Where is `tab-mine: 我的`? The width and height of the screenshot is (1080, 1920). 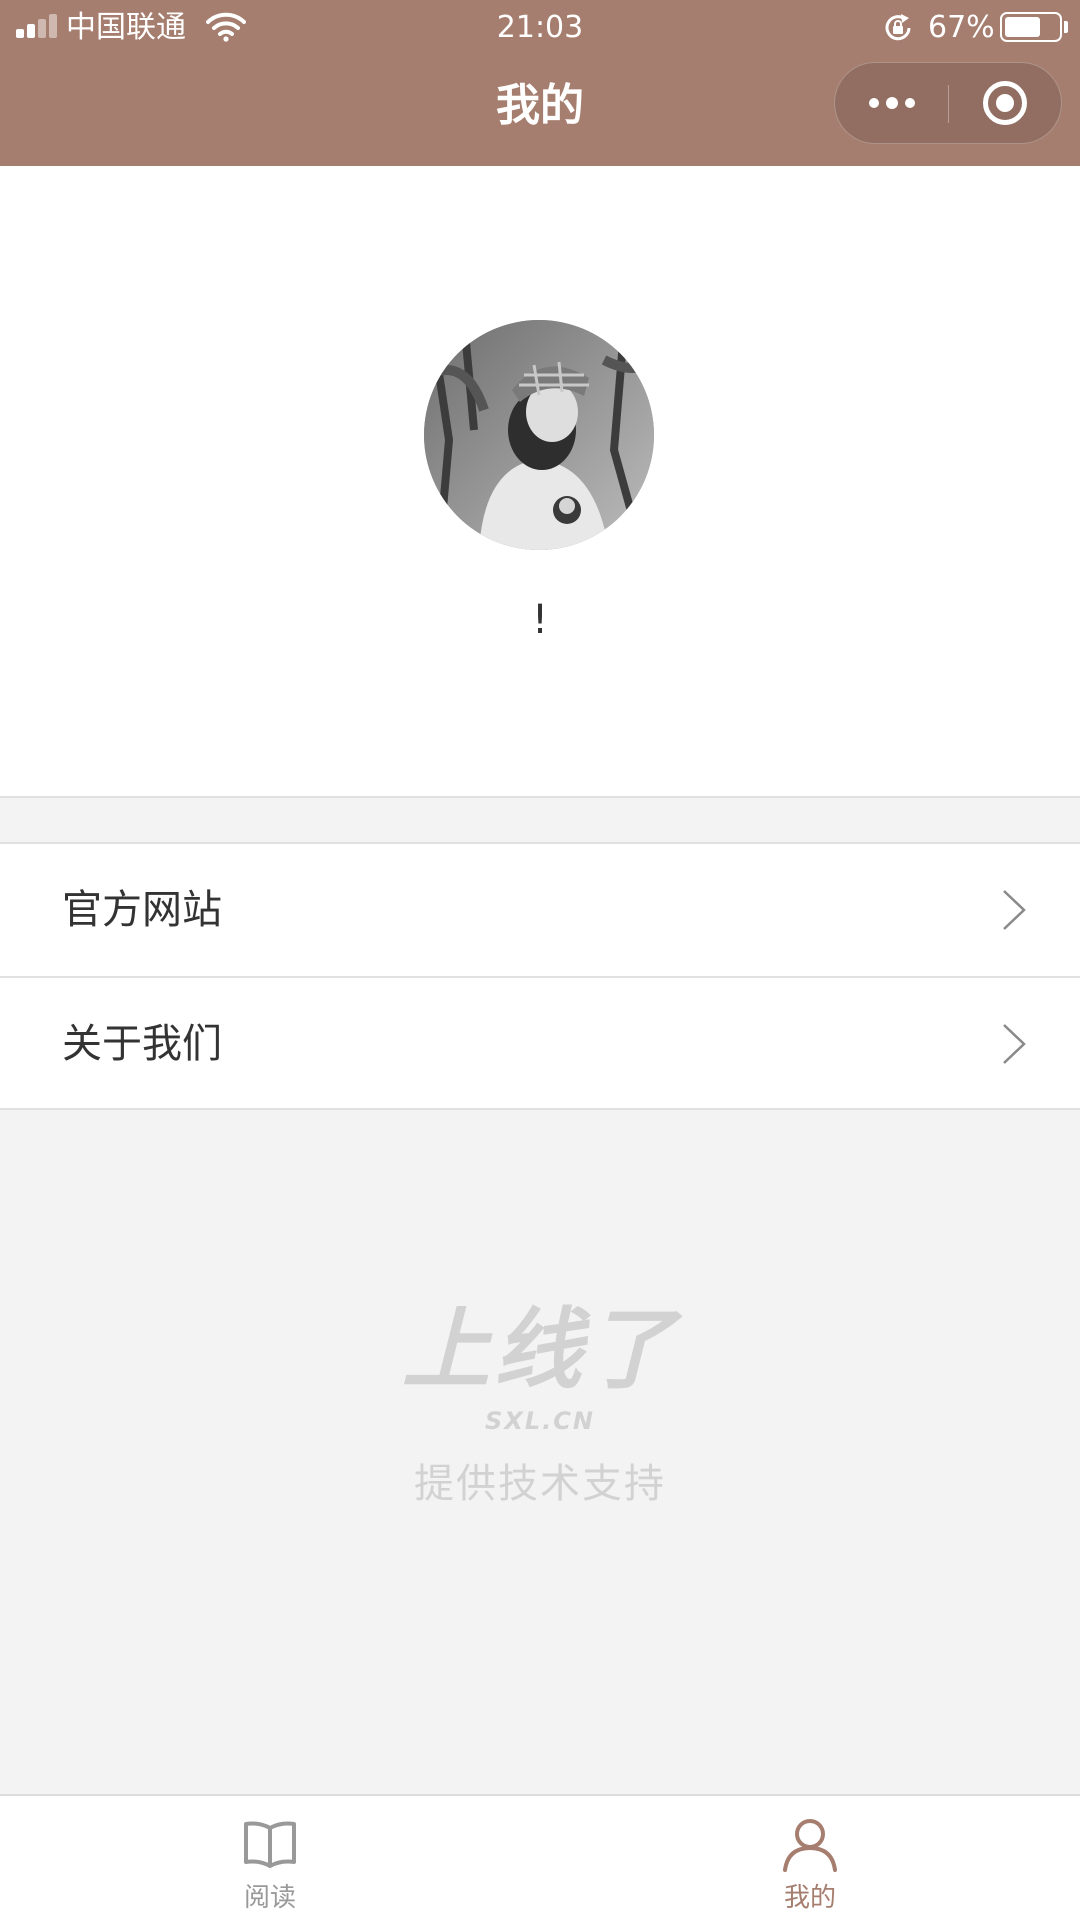 tab-mine: 我的 is located at coordinates (810, 1858).